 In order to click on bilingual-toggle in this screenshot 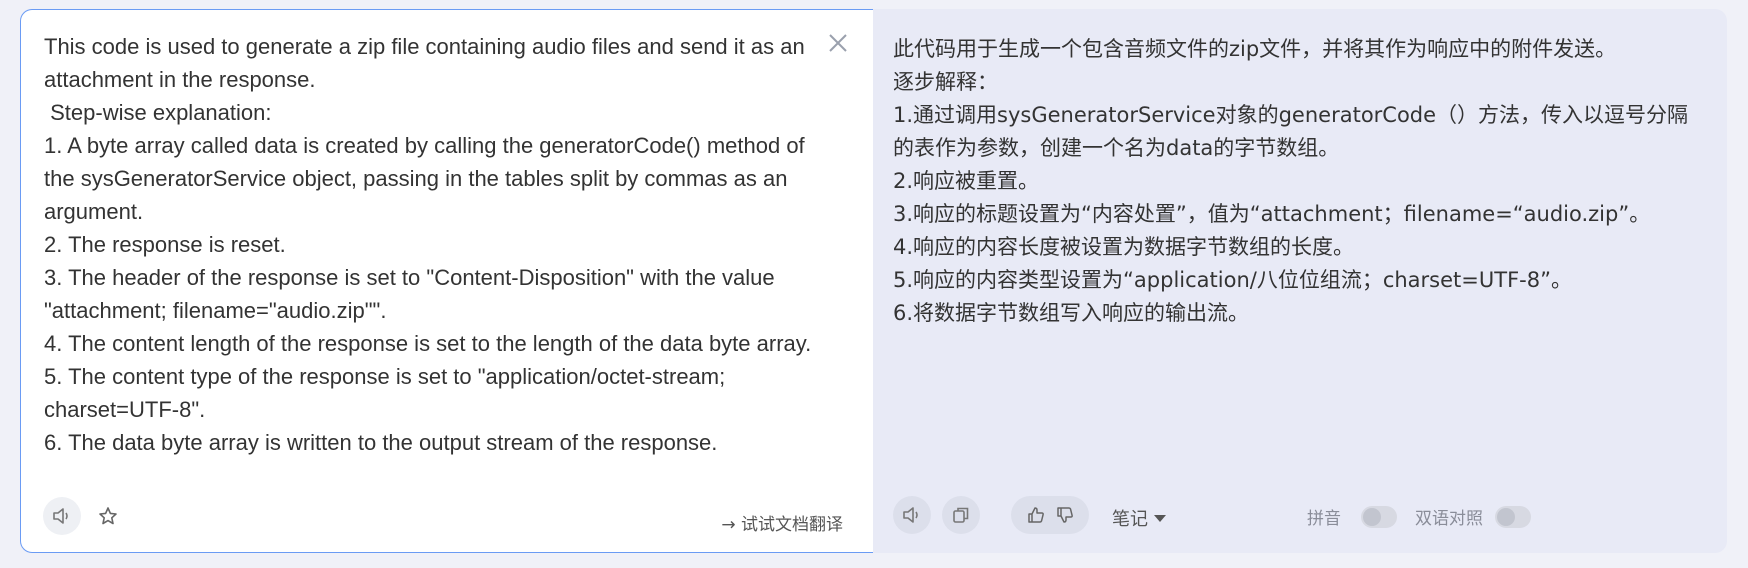, I will do `click(1513, 517)`.